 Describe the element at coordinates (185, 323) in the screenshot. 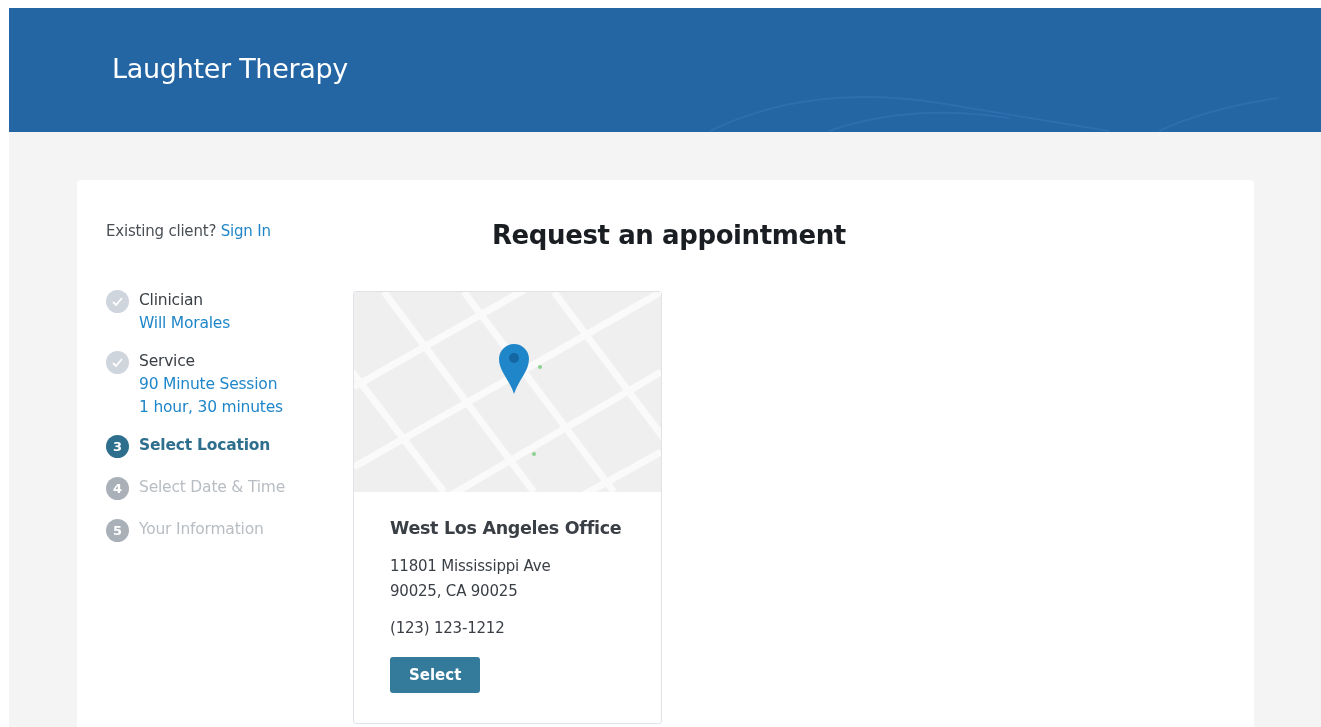

I see `step-detail-link: Will Morales` at that location.